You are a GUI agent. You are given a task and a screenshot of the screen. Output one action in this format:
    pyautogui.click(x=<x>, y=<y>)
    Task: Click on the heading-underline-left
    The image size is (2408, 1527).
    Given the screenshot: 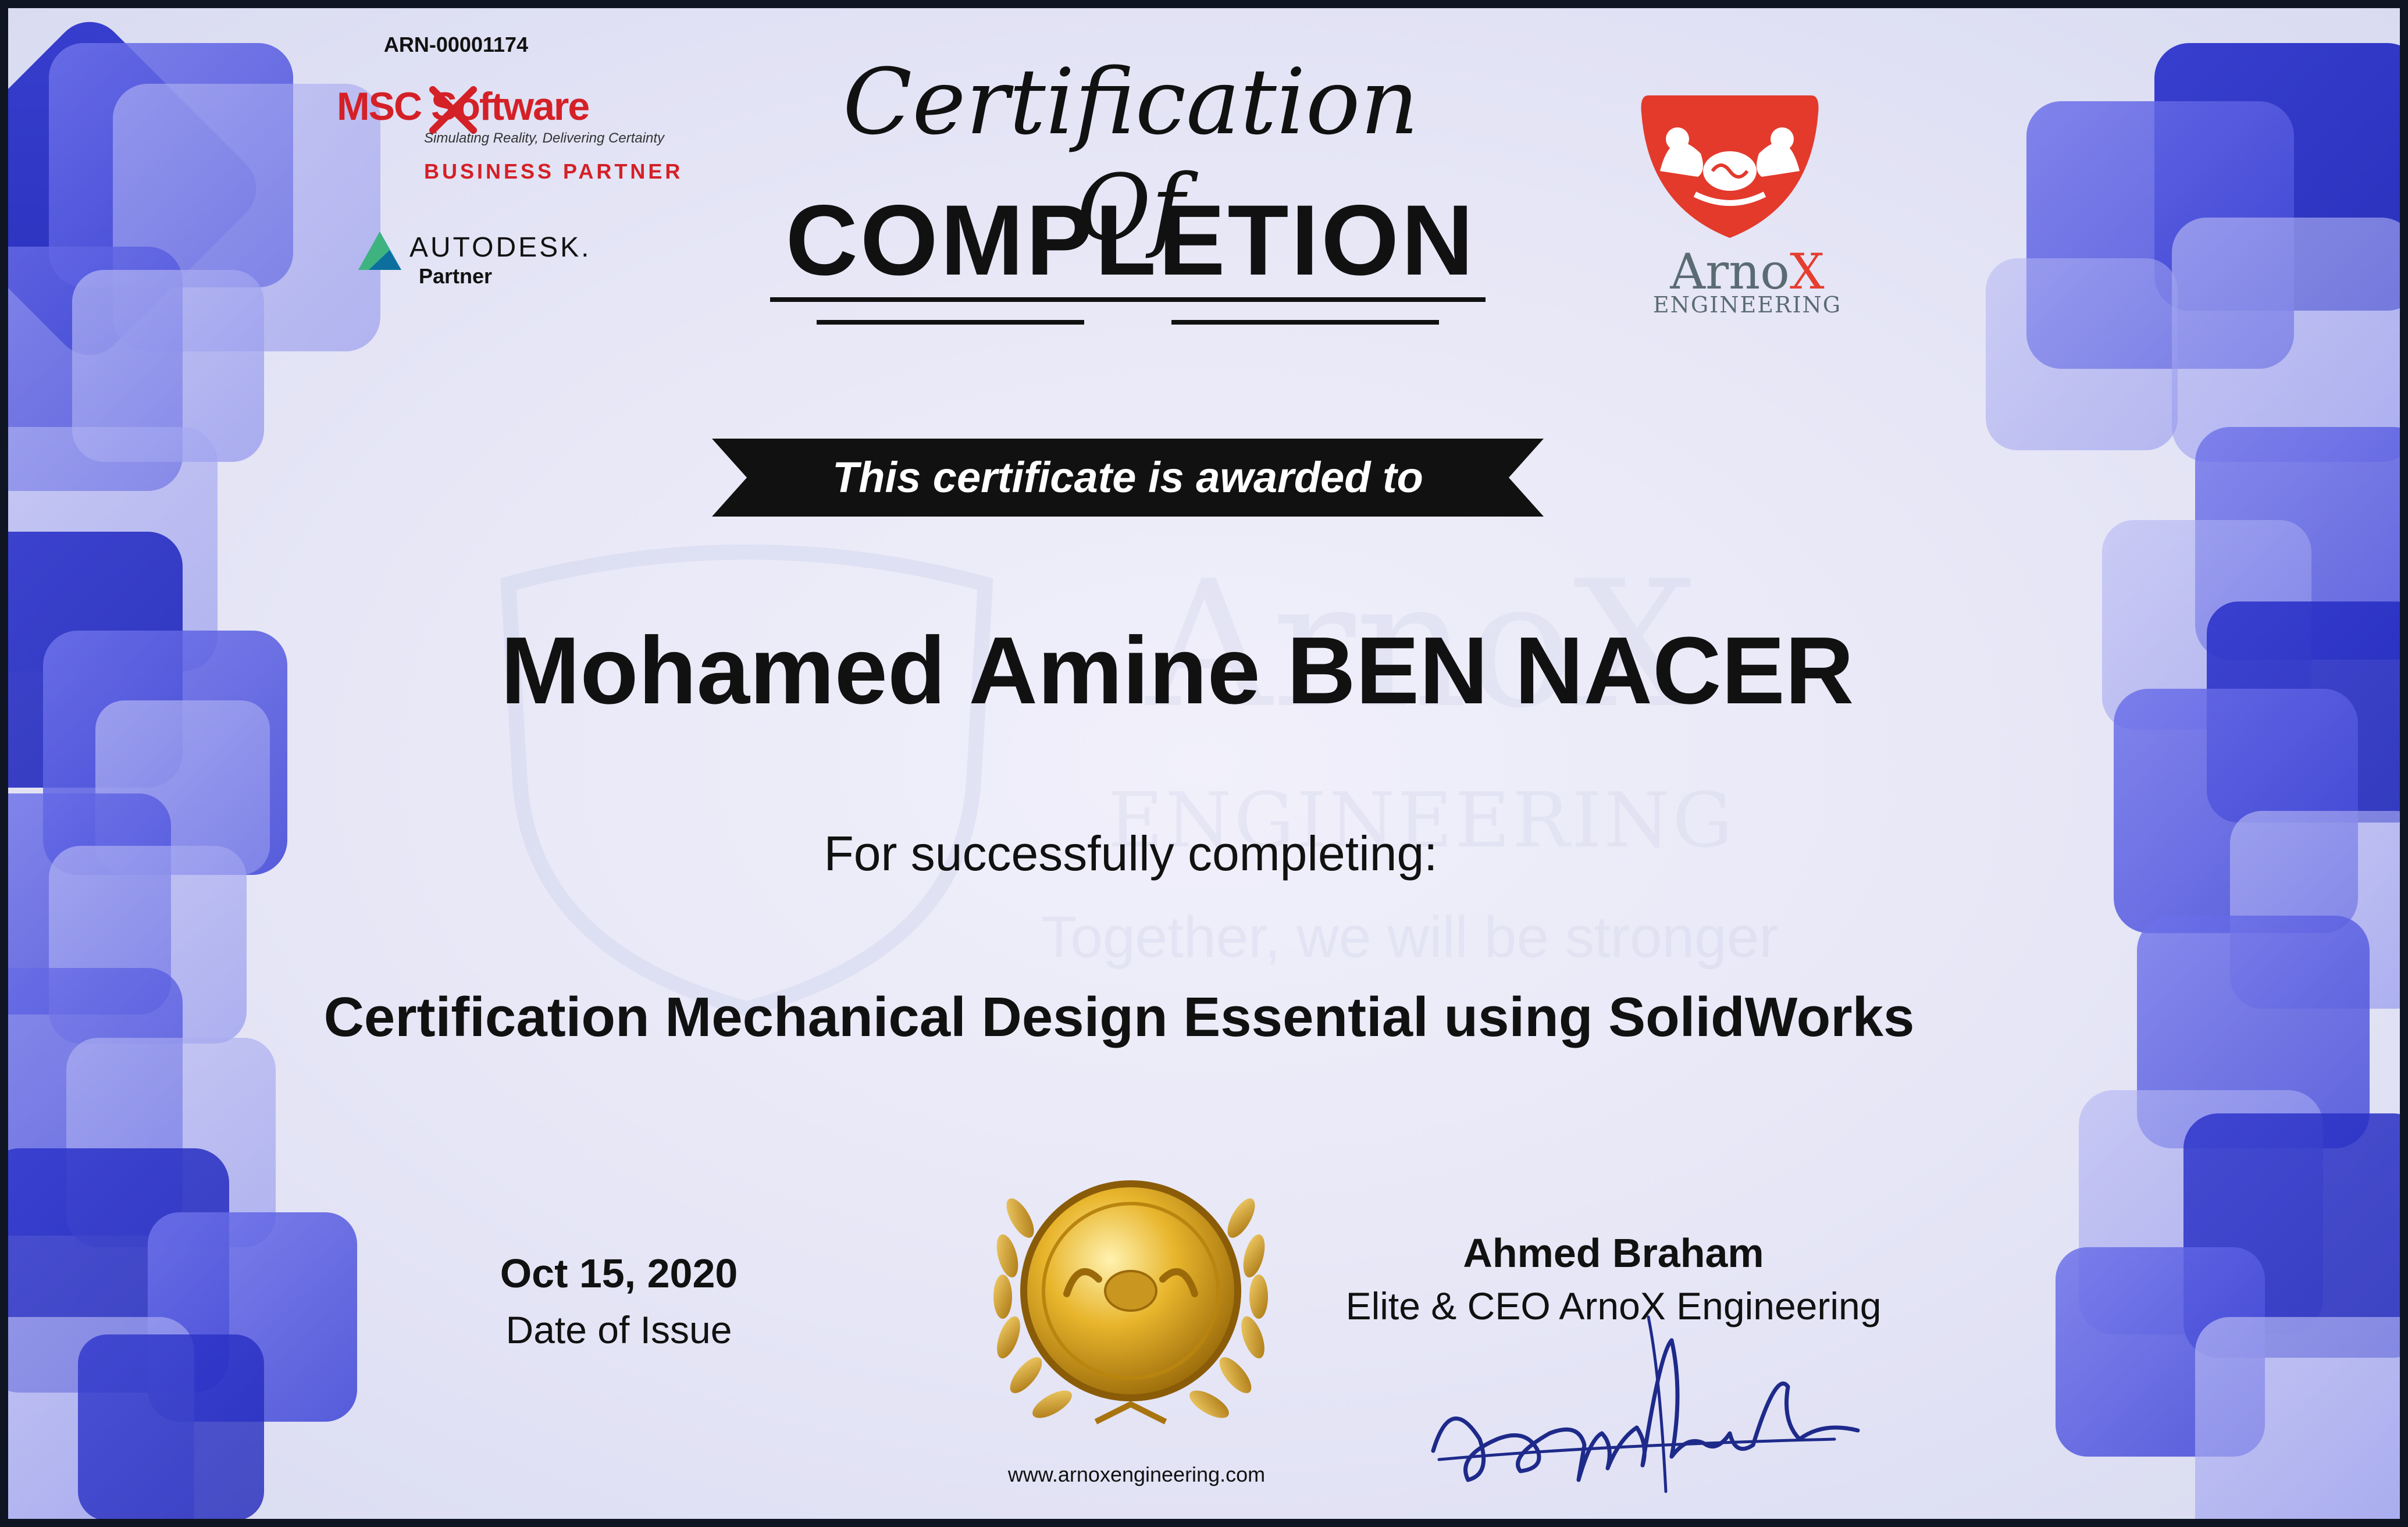 What is the action you would take?
    pyautogui.click(x=950, y=323)
    